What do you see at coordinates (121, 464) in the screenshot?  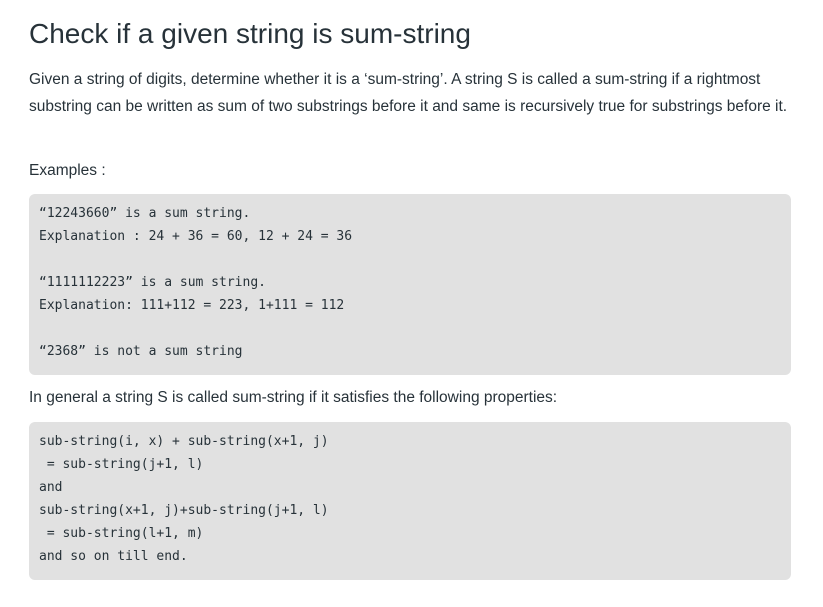 I see `code-line: = sub-string(j+1, l)` at bounding box center [121, 464].